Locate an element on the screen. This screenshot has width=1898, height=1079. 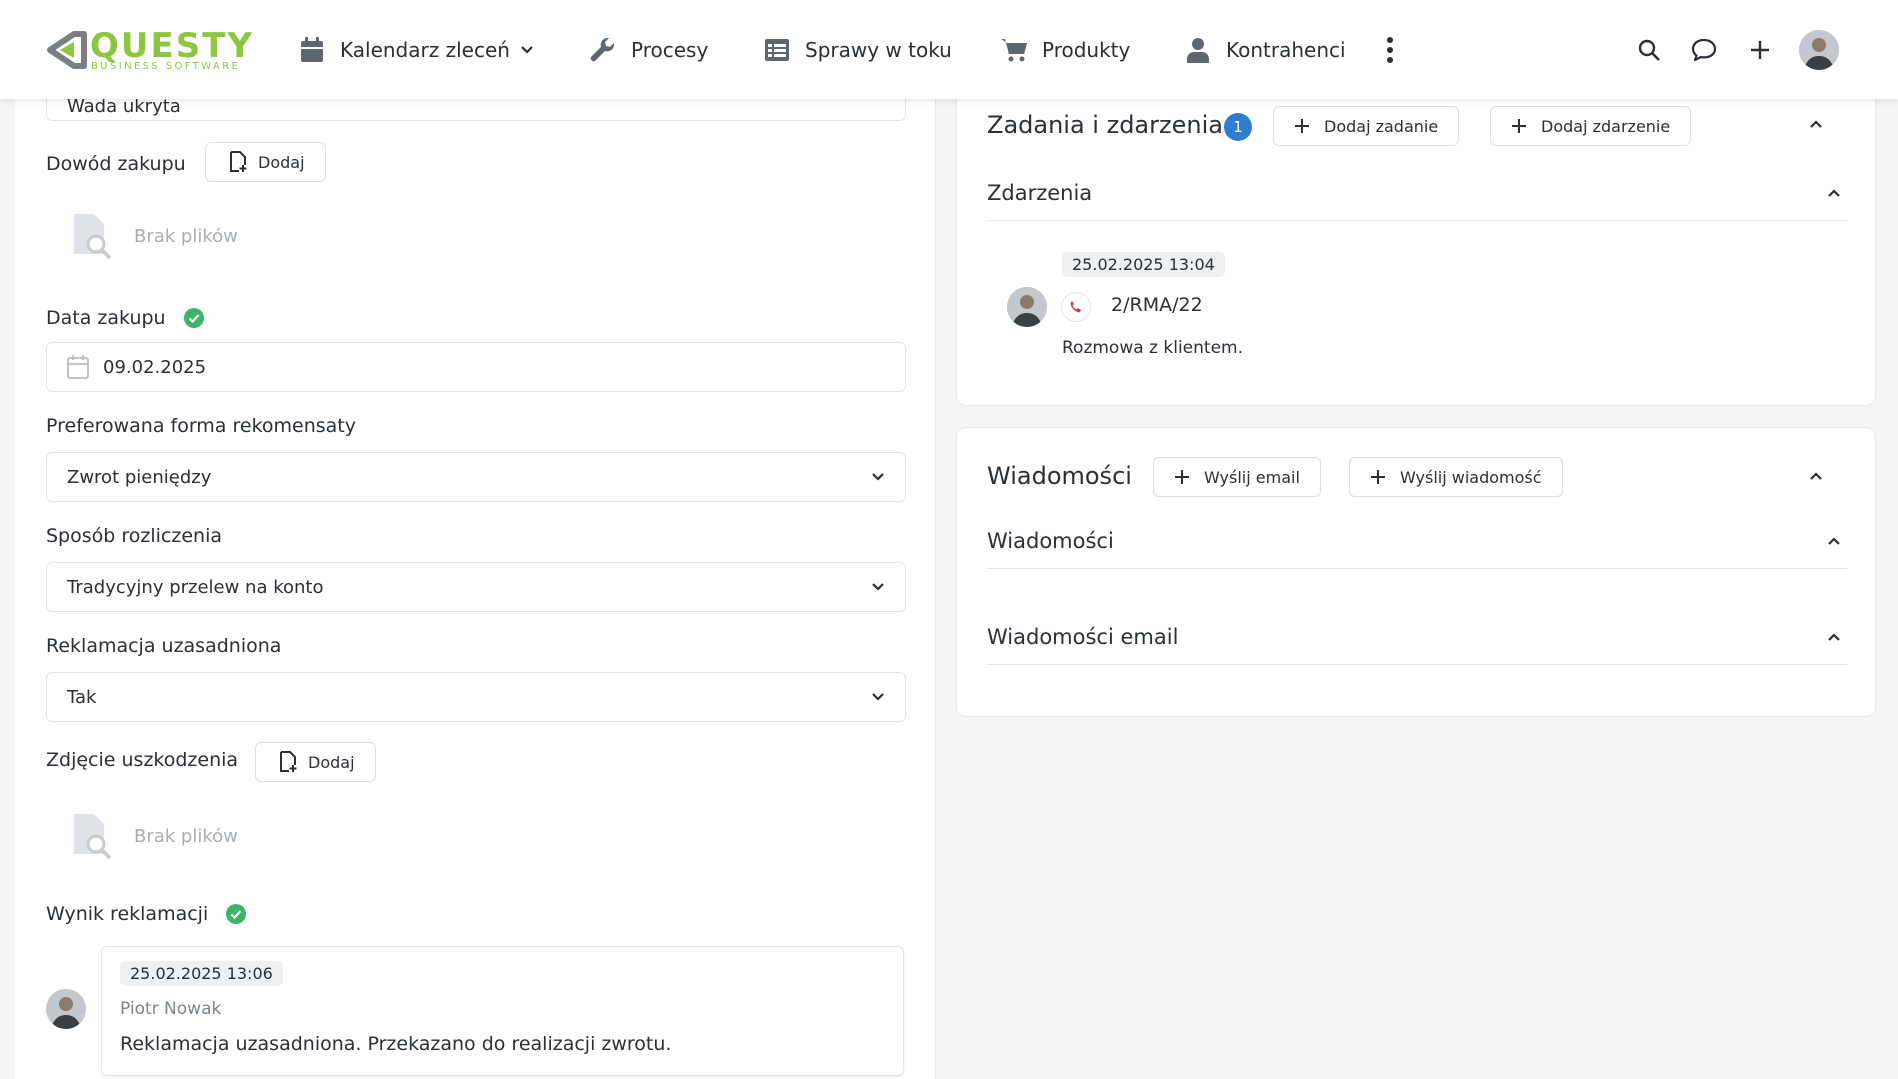
data-zakupu-label: Data zakupu is located at coordinates (125, 318).